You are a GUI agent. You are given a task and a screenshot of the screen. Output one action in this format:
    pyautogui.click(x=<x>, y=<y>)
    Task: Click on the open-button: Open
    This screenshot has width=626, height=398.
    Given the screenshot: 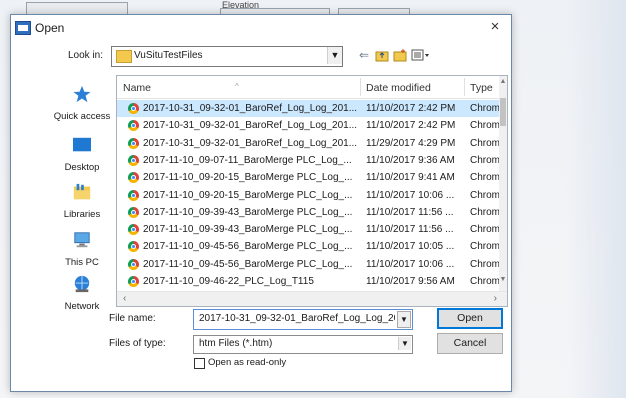 What is the action you would take?
    pyautogui.click(x=470, y=318)
    